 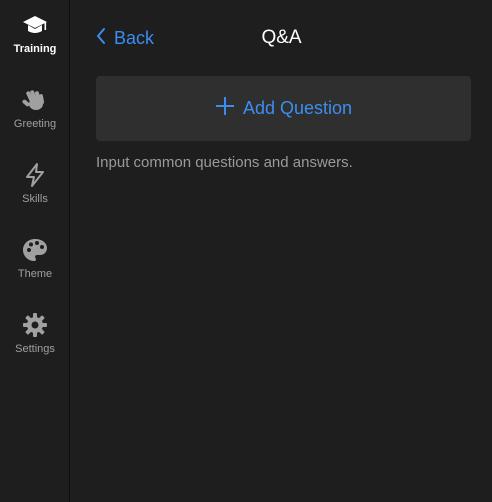 What do you see at coordinates (134, 37) in the screenshot?
I see `back-label: Back` at bounding box center [134, 37].